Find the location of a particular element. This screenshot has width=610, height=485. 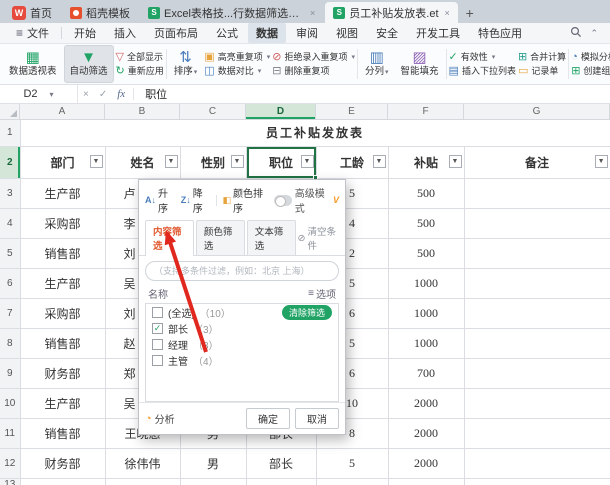

formula-bar-value: 职位 is located at coordinates (152, 94).